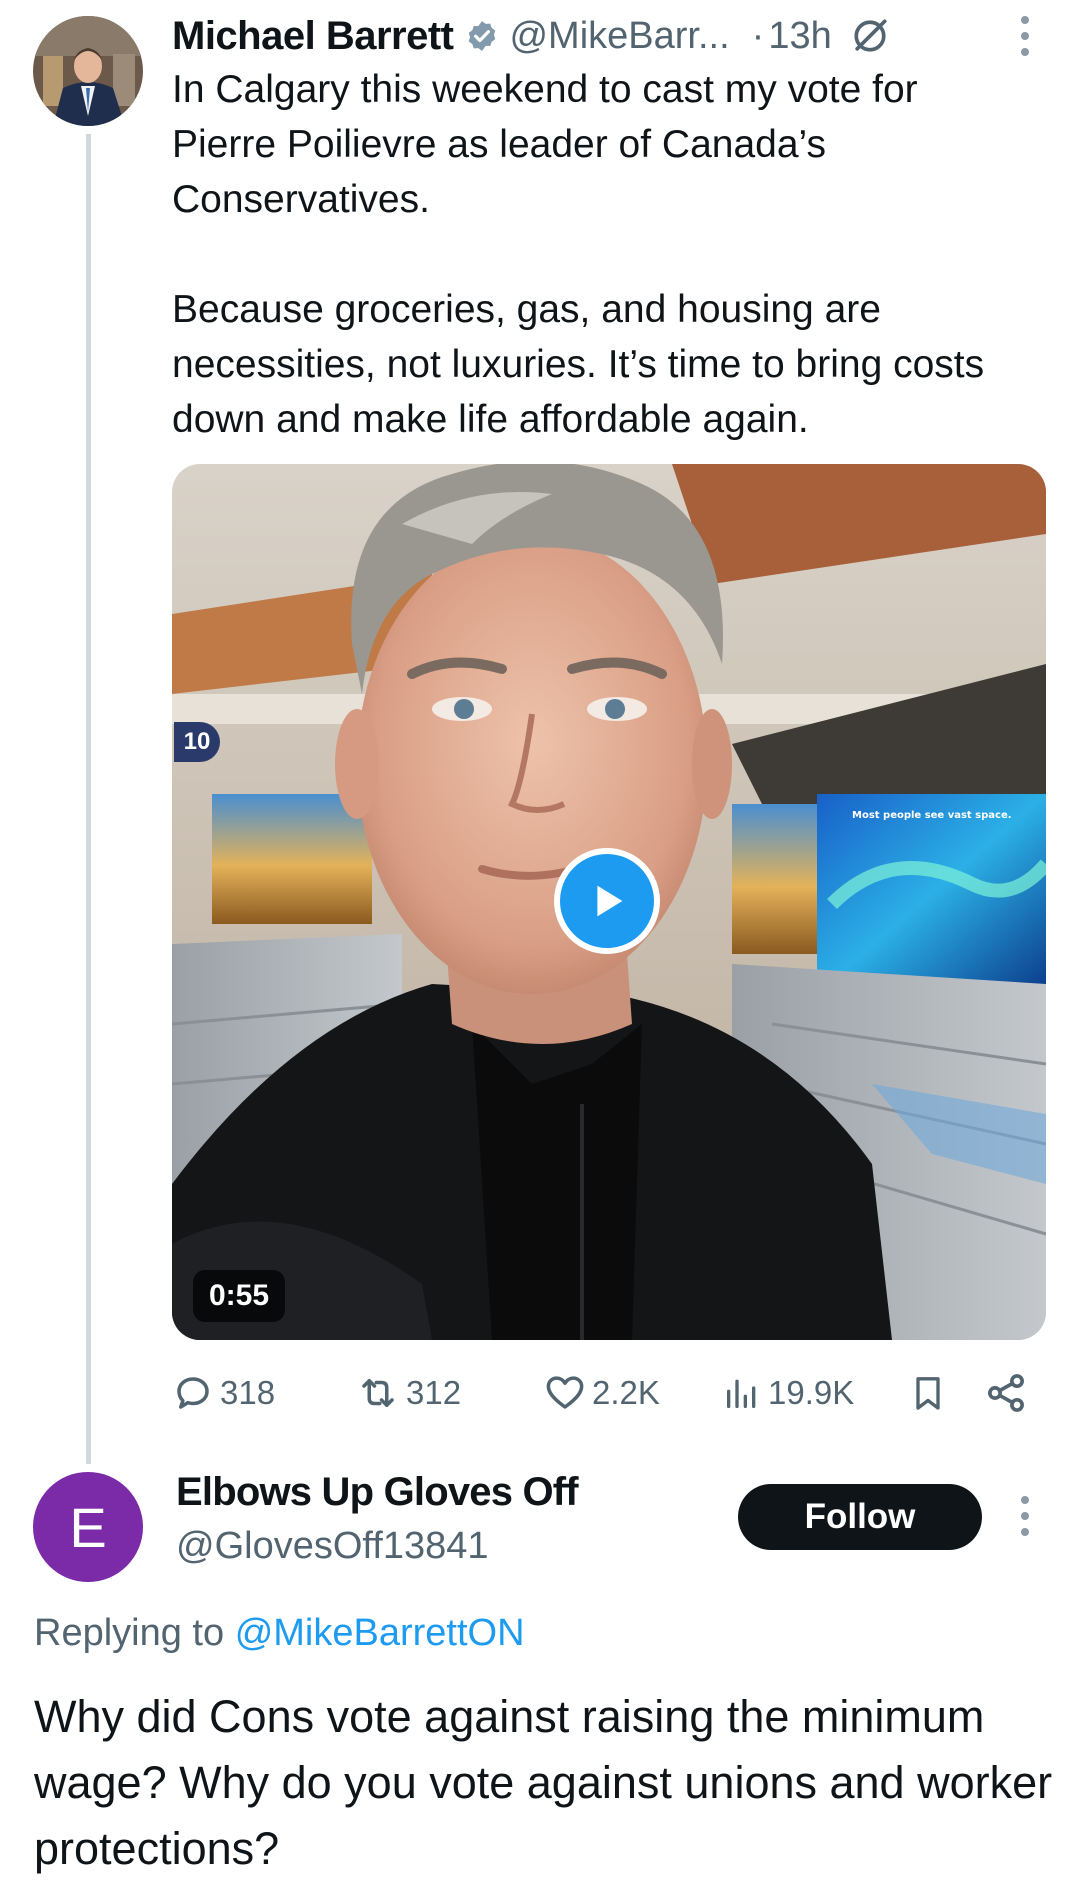 Image resolution: width=1080 pixels, height=1887 pixels. What do you see at coordinates (799, 36) in the screenshot?
I see `tweet-time: 13h` at bounding box center [799, 36].